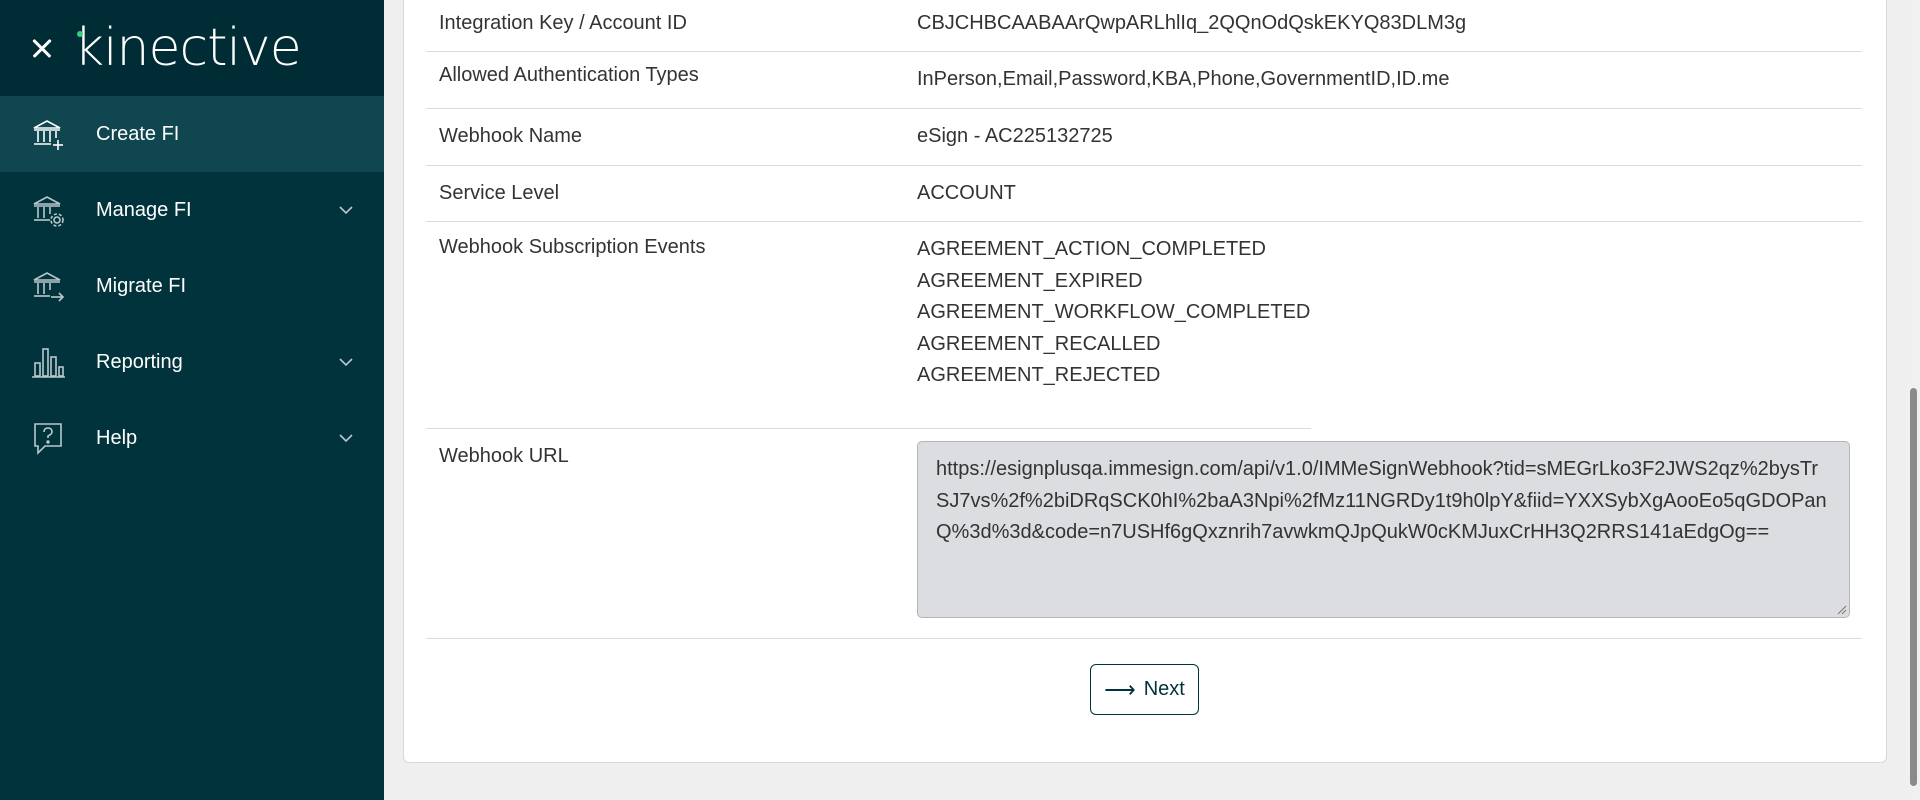 This screenshot has width=1920, height=800. What do you see at coordinates (1841, 609) in the screenshot?
I see `resize-handle-icon` at bounding box center [1841, 609].